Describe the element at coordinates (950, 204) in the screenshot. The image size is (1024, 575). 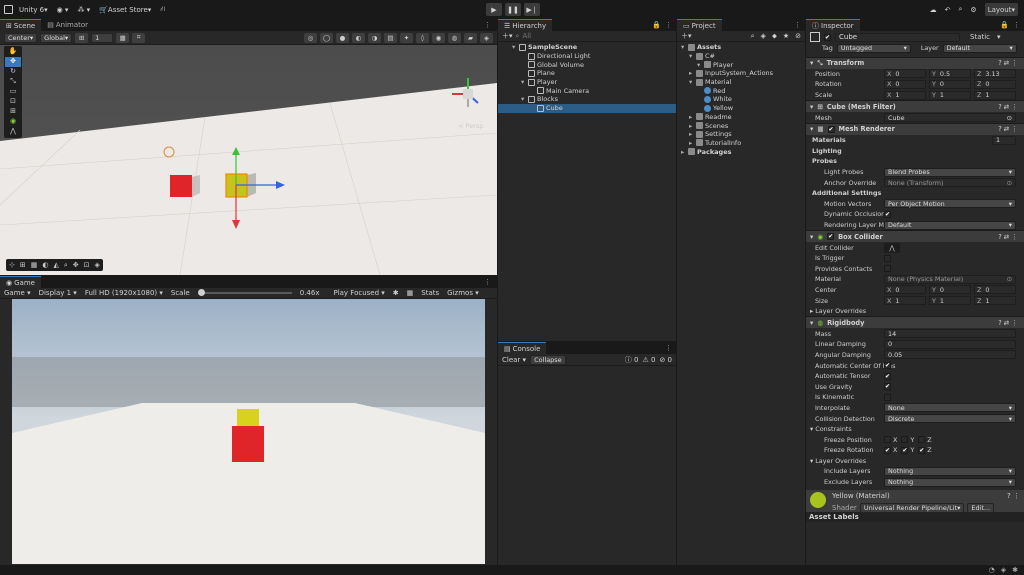
I see `motion-vectors-dropdown: Per Object Motion ▾` at that location.